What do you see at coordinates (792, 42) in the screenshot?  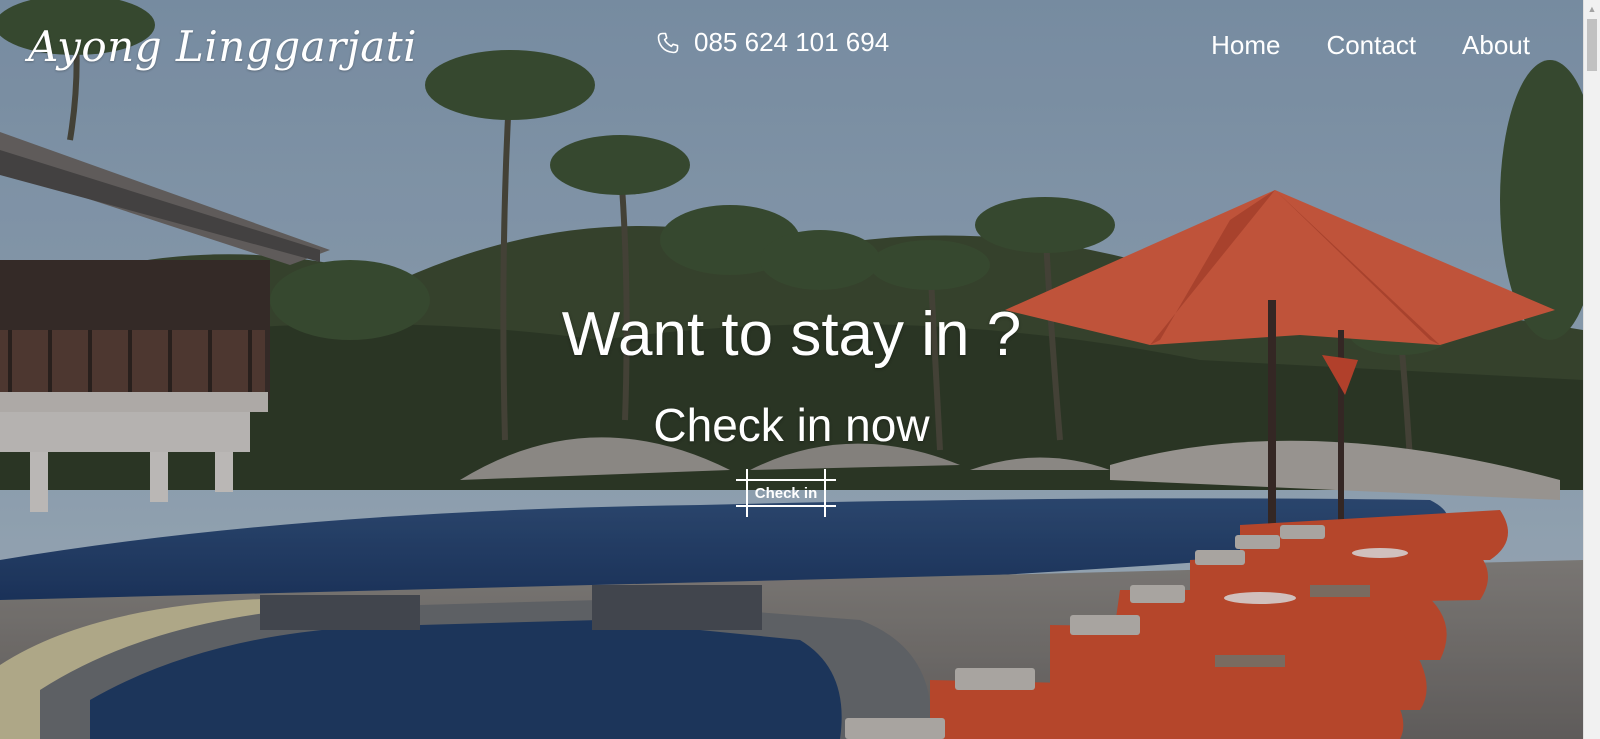 I see `phone-number: 085 624 101 694` at bounding box center [792, 42].